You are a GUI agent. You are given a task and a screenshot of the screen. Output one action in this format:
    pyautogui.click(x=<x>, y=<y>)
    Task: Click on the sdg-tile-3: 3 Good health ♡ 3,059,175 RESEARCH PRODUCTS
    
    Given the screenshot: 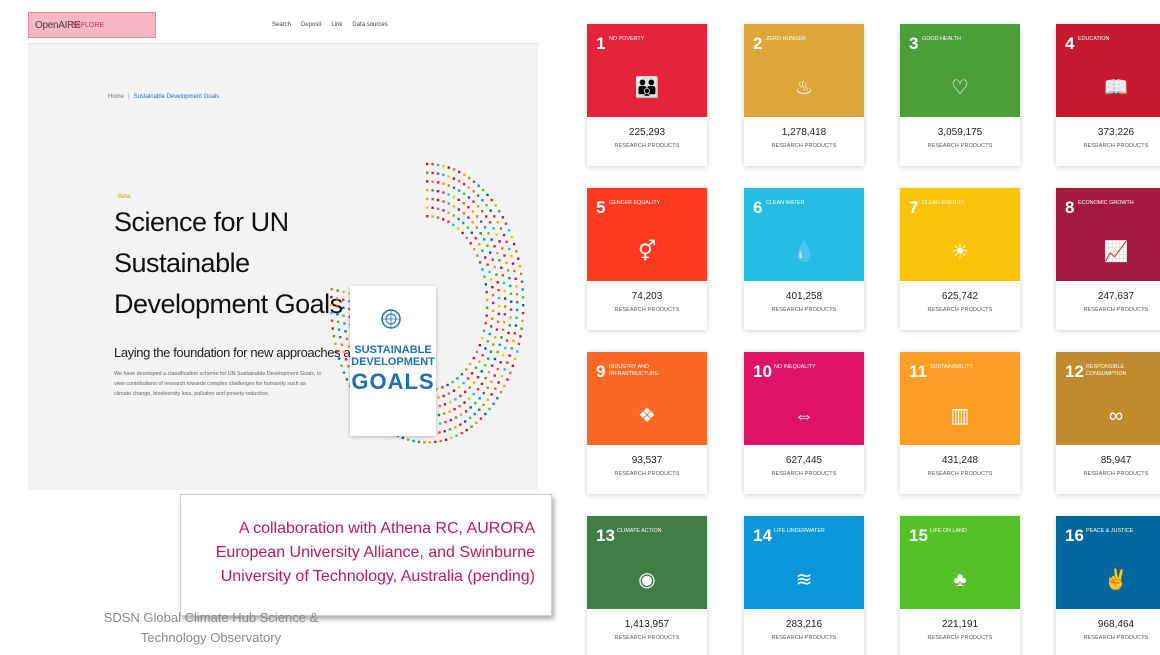 What is the action you would take?
    pyautogui.click(x=960, y=95)
    